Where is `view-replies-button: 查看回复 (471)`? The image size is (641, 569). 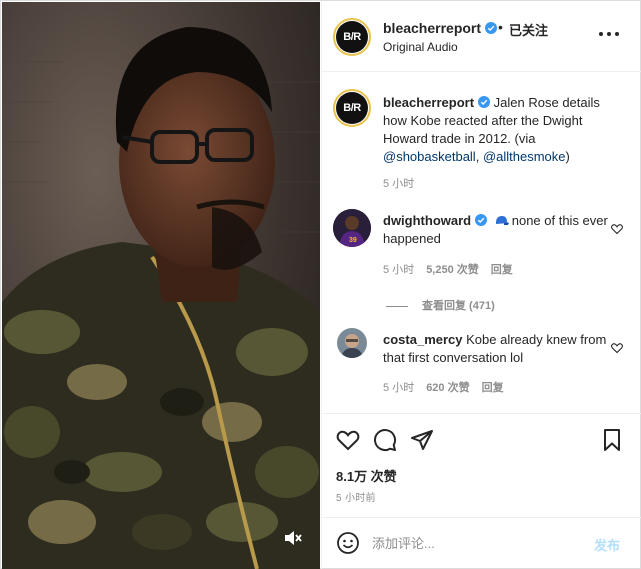
view-replies-button: 查看回复 (471) is located at coordinates (440, 305).